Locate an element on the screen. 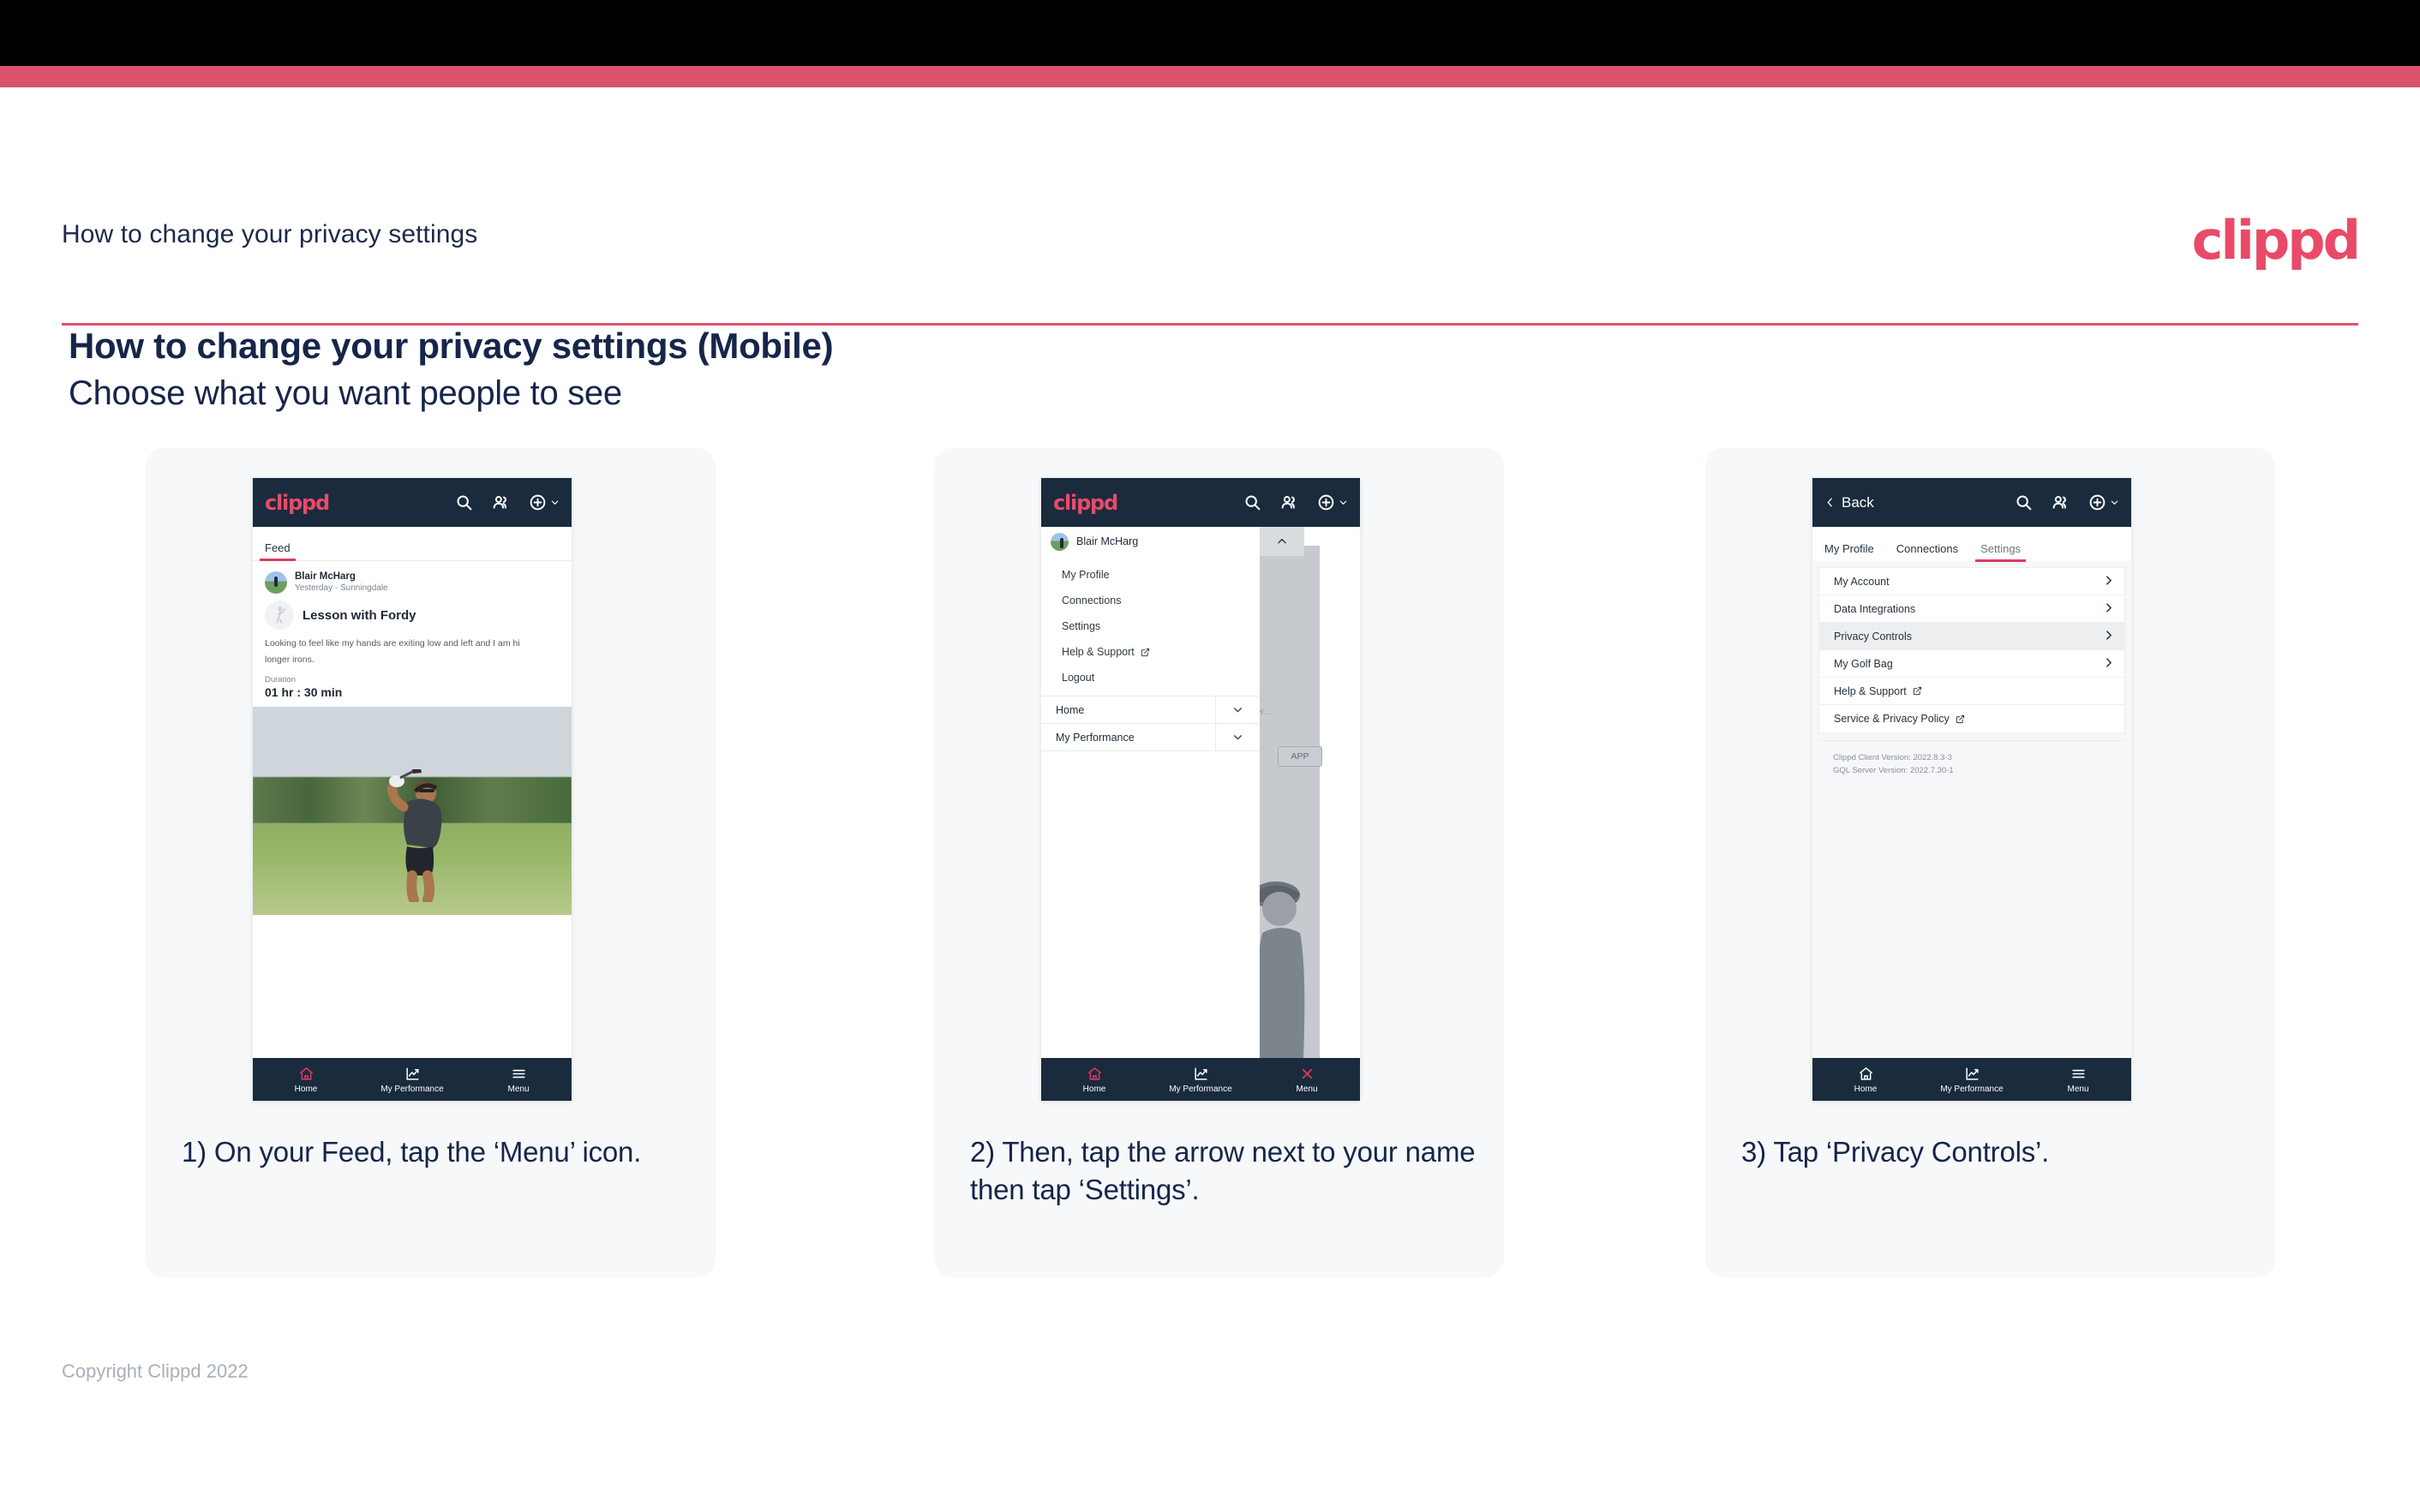 This screenshot has height=1512, width=2420. drawer-user-row: Blair McHarg is located at coordinates (1151, 541).